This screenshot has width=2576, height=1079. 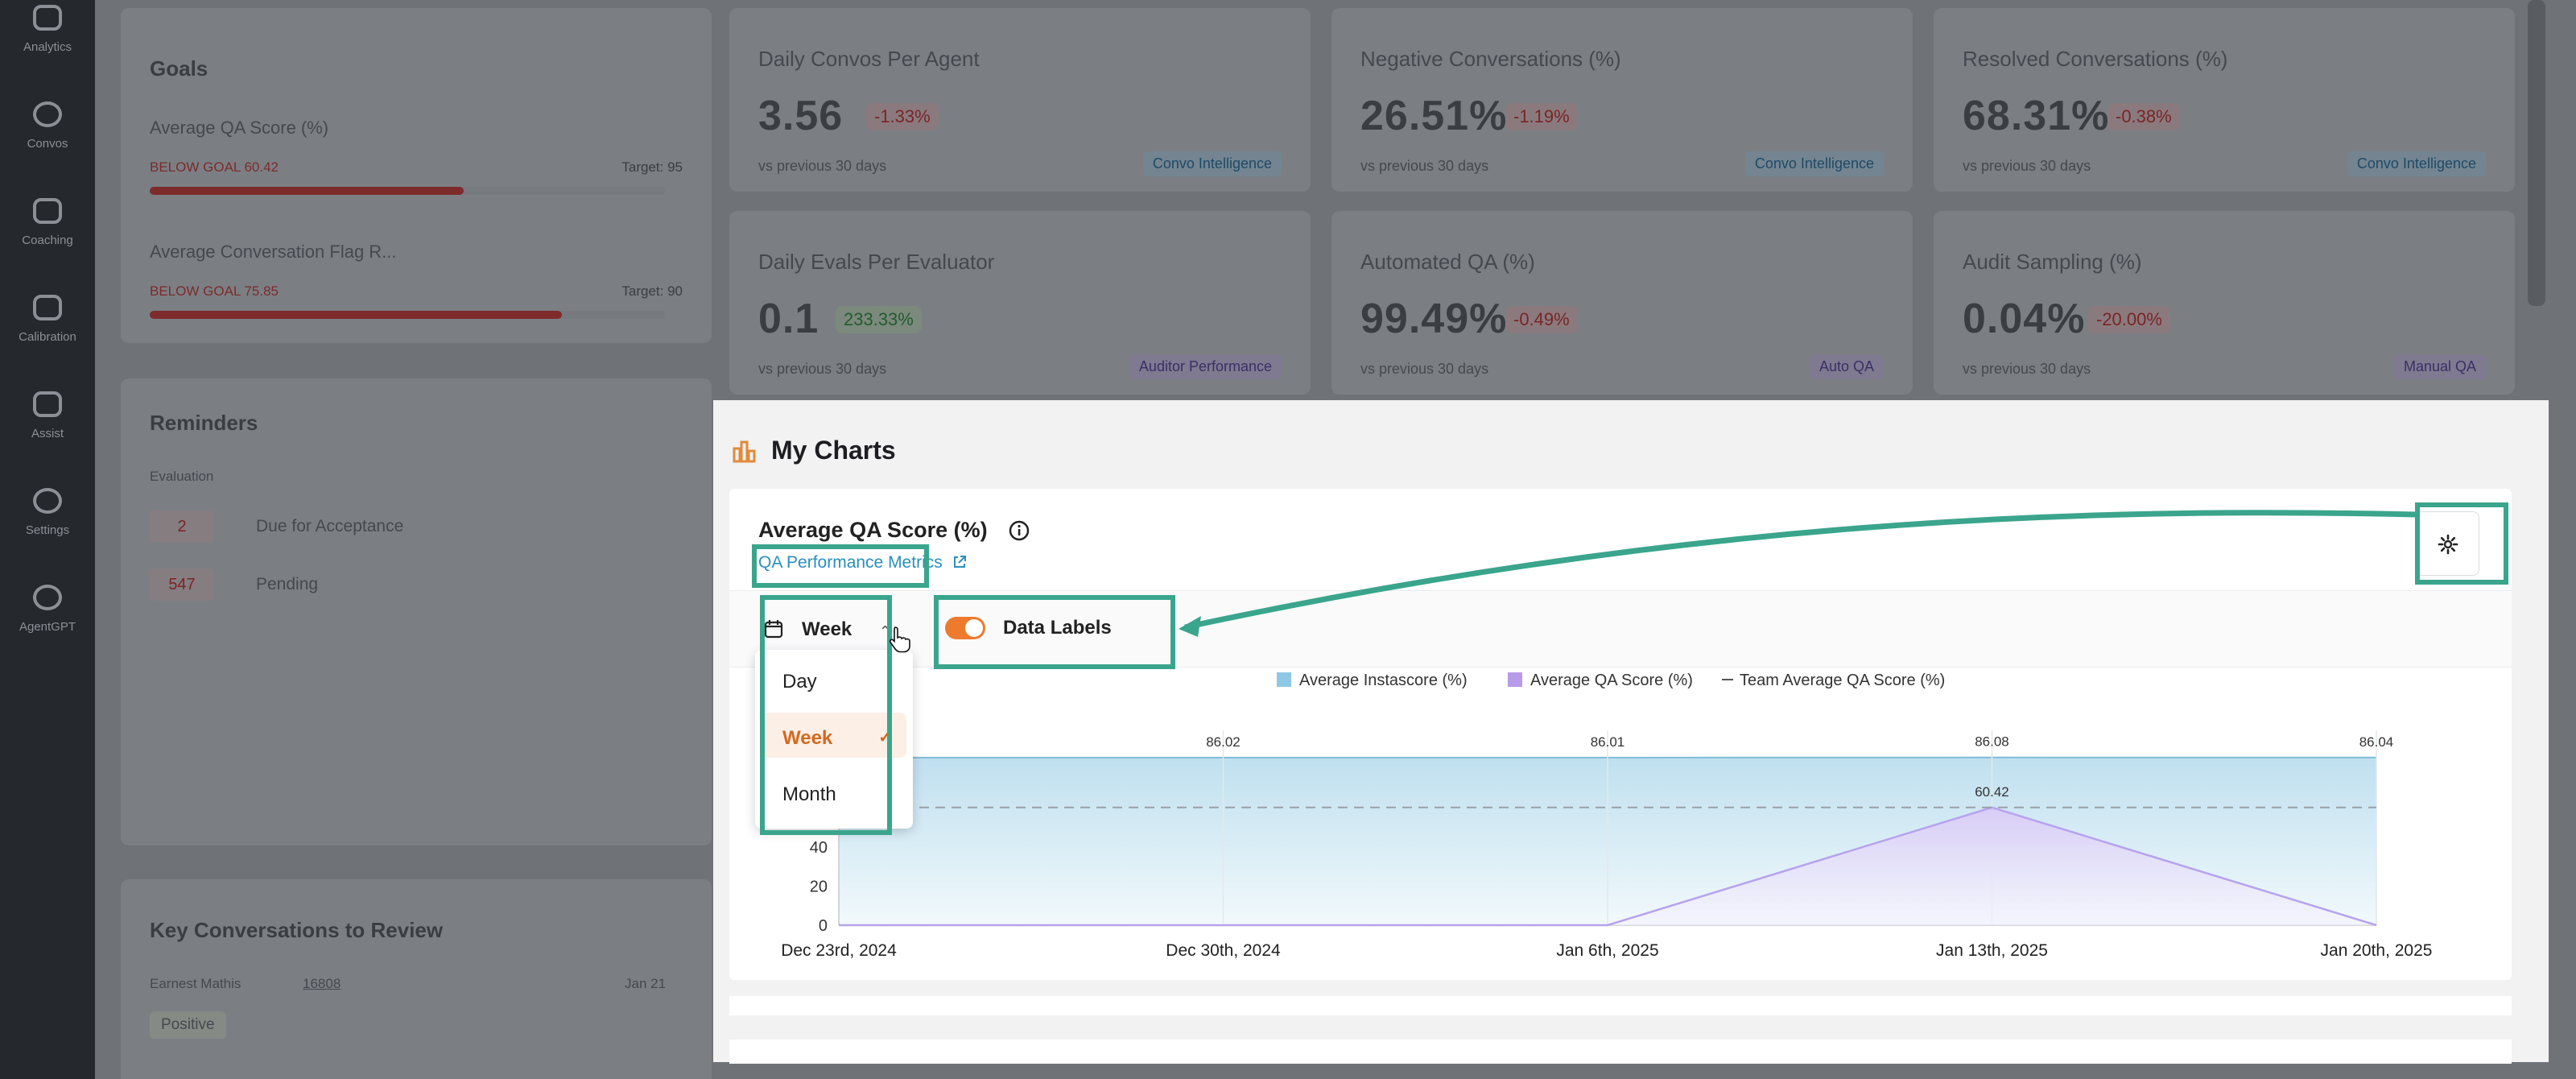 I want to click on conversation-id-link: 16808, so click(x=322, y=984).